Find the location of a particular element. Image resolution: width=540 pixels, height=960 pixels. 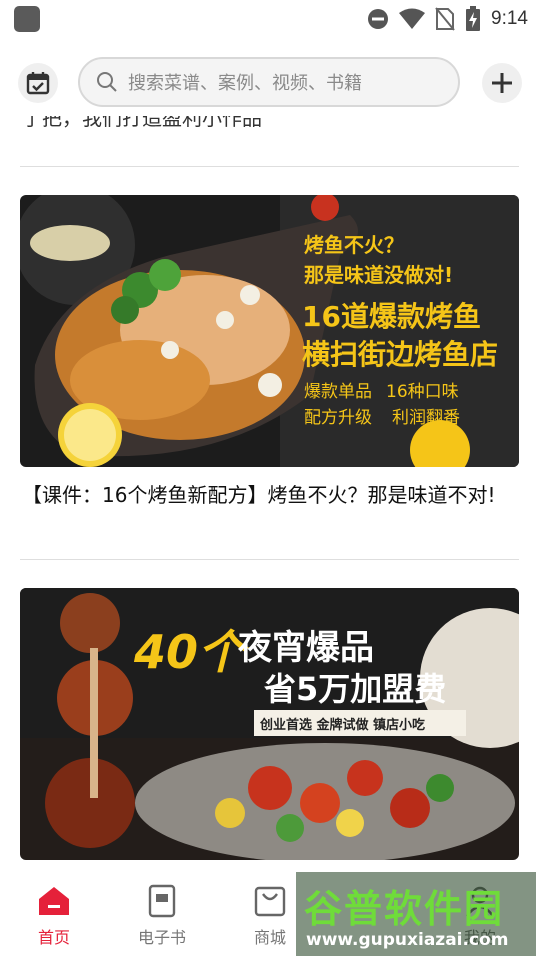

image-headline2: 横扫街边烤鱼店 is located at coordinates (400, 354).